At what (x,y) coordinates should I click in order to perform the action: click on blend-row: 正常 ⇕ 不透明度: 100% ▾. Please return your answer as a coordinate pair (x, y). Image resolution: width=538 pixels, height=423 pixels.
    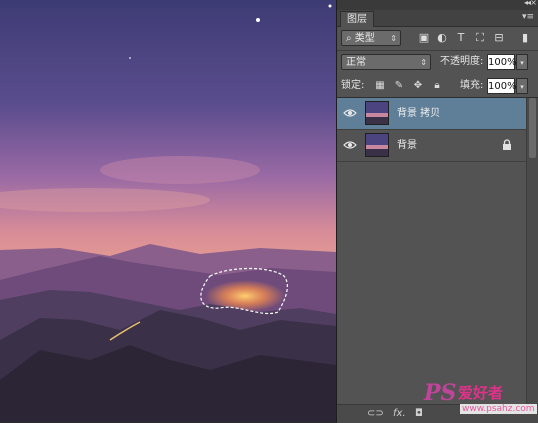
    Looking at the image, I should click on (437, 62).